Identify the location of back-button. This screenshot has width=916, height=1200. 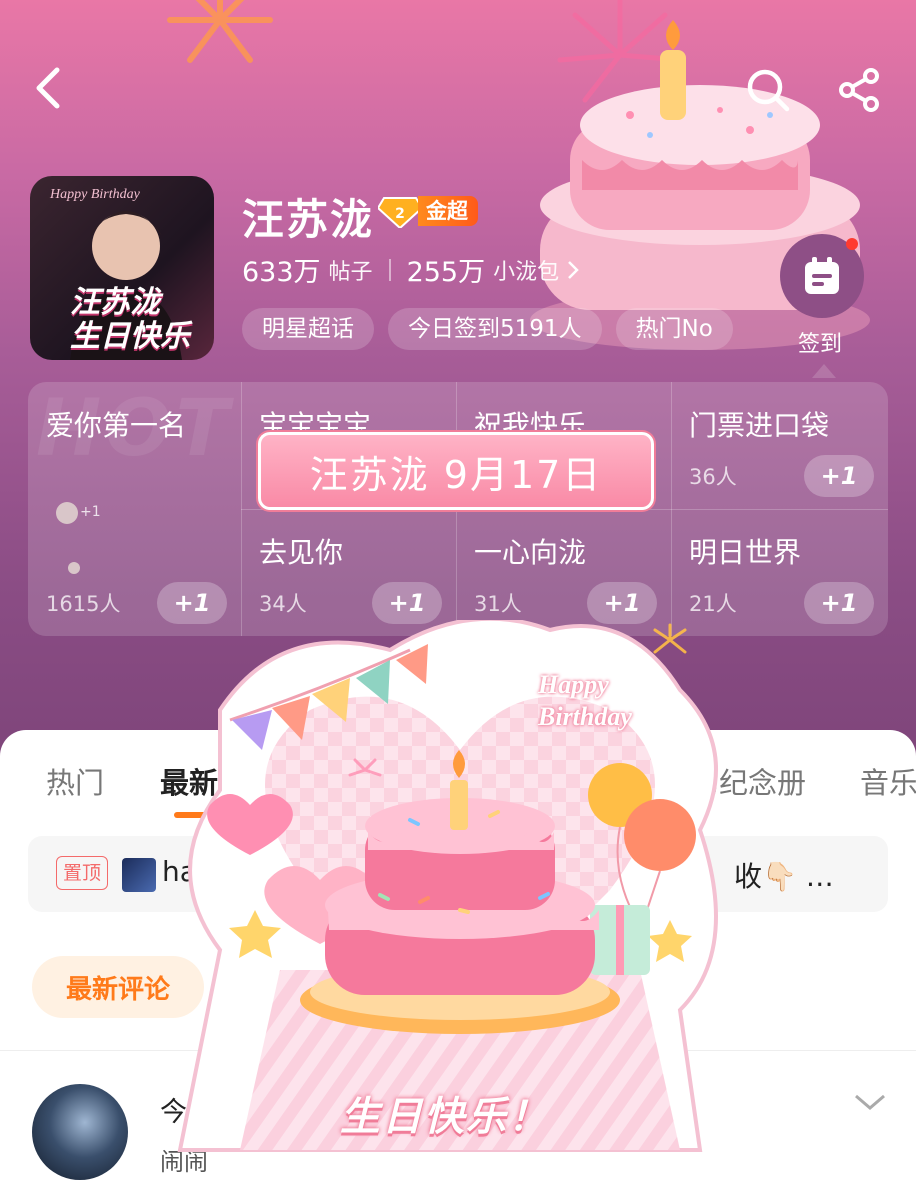
(48, 88).